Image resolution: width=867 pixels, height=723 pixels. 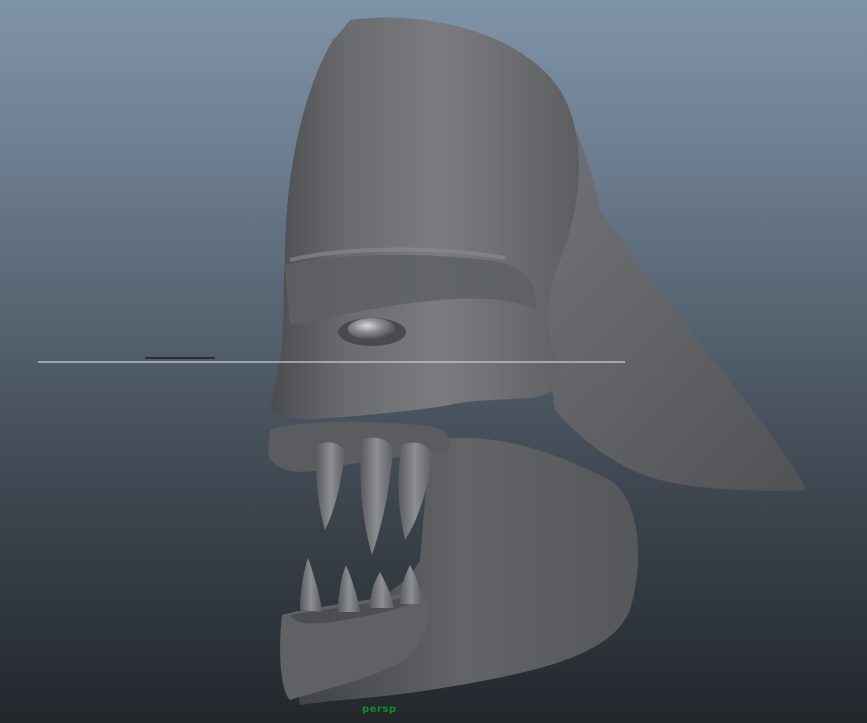 I want to click on eyeball, so click(x=372, y=329).